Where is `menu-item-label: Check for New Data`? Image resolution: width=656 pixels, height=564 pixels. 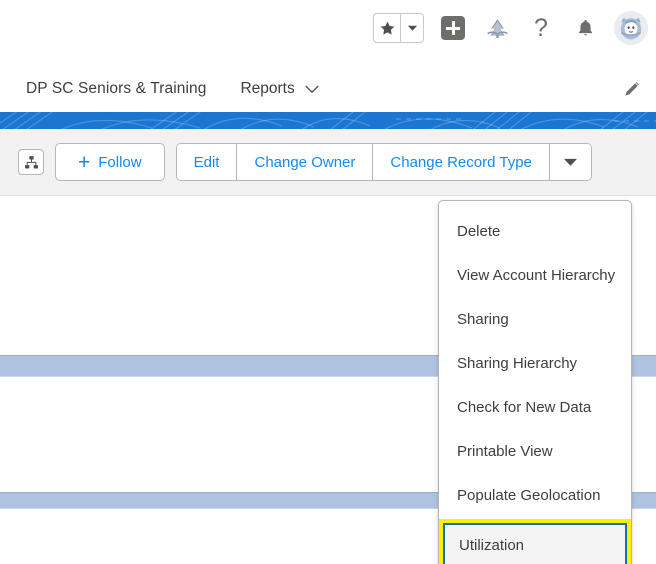
menu-item-label: Check for New Data is located at coordinates (524, 407).